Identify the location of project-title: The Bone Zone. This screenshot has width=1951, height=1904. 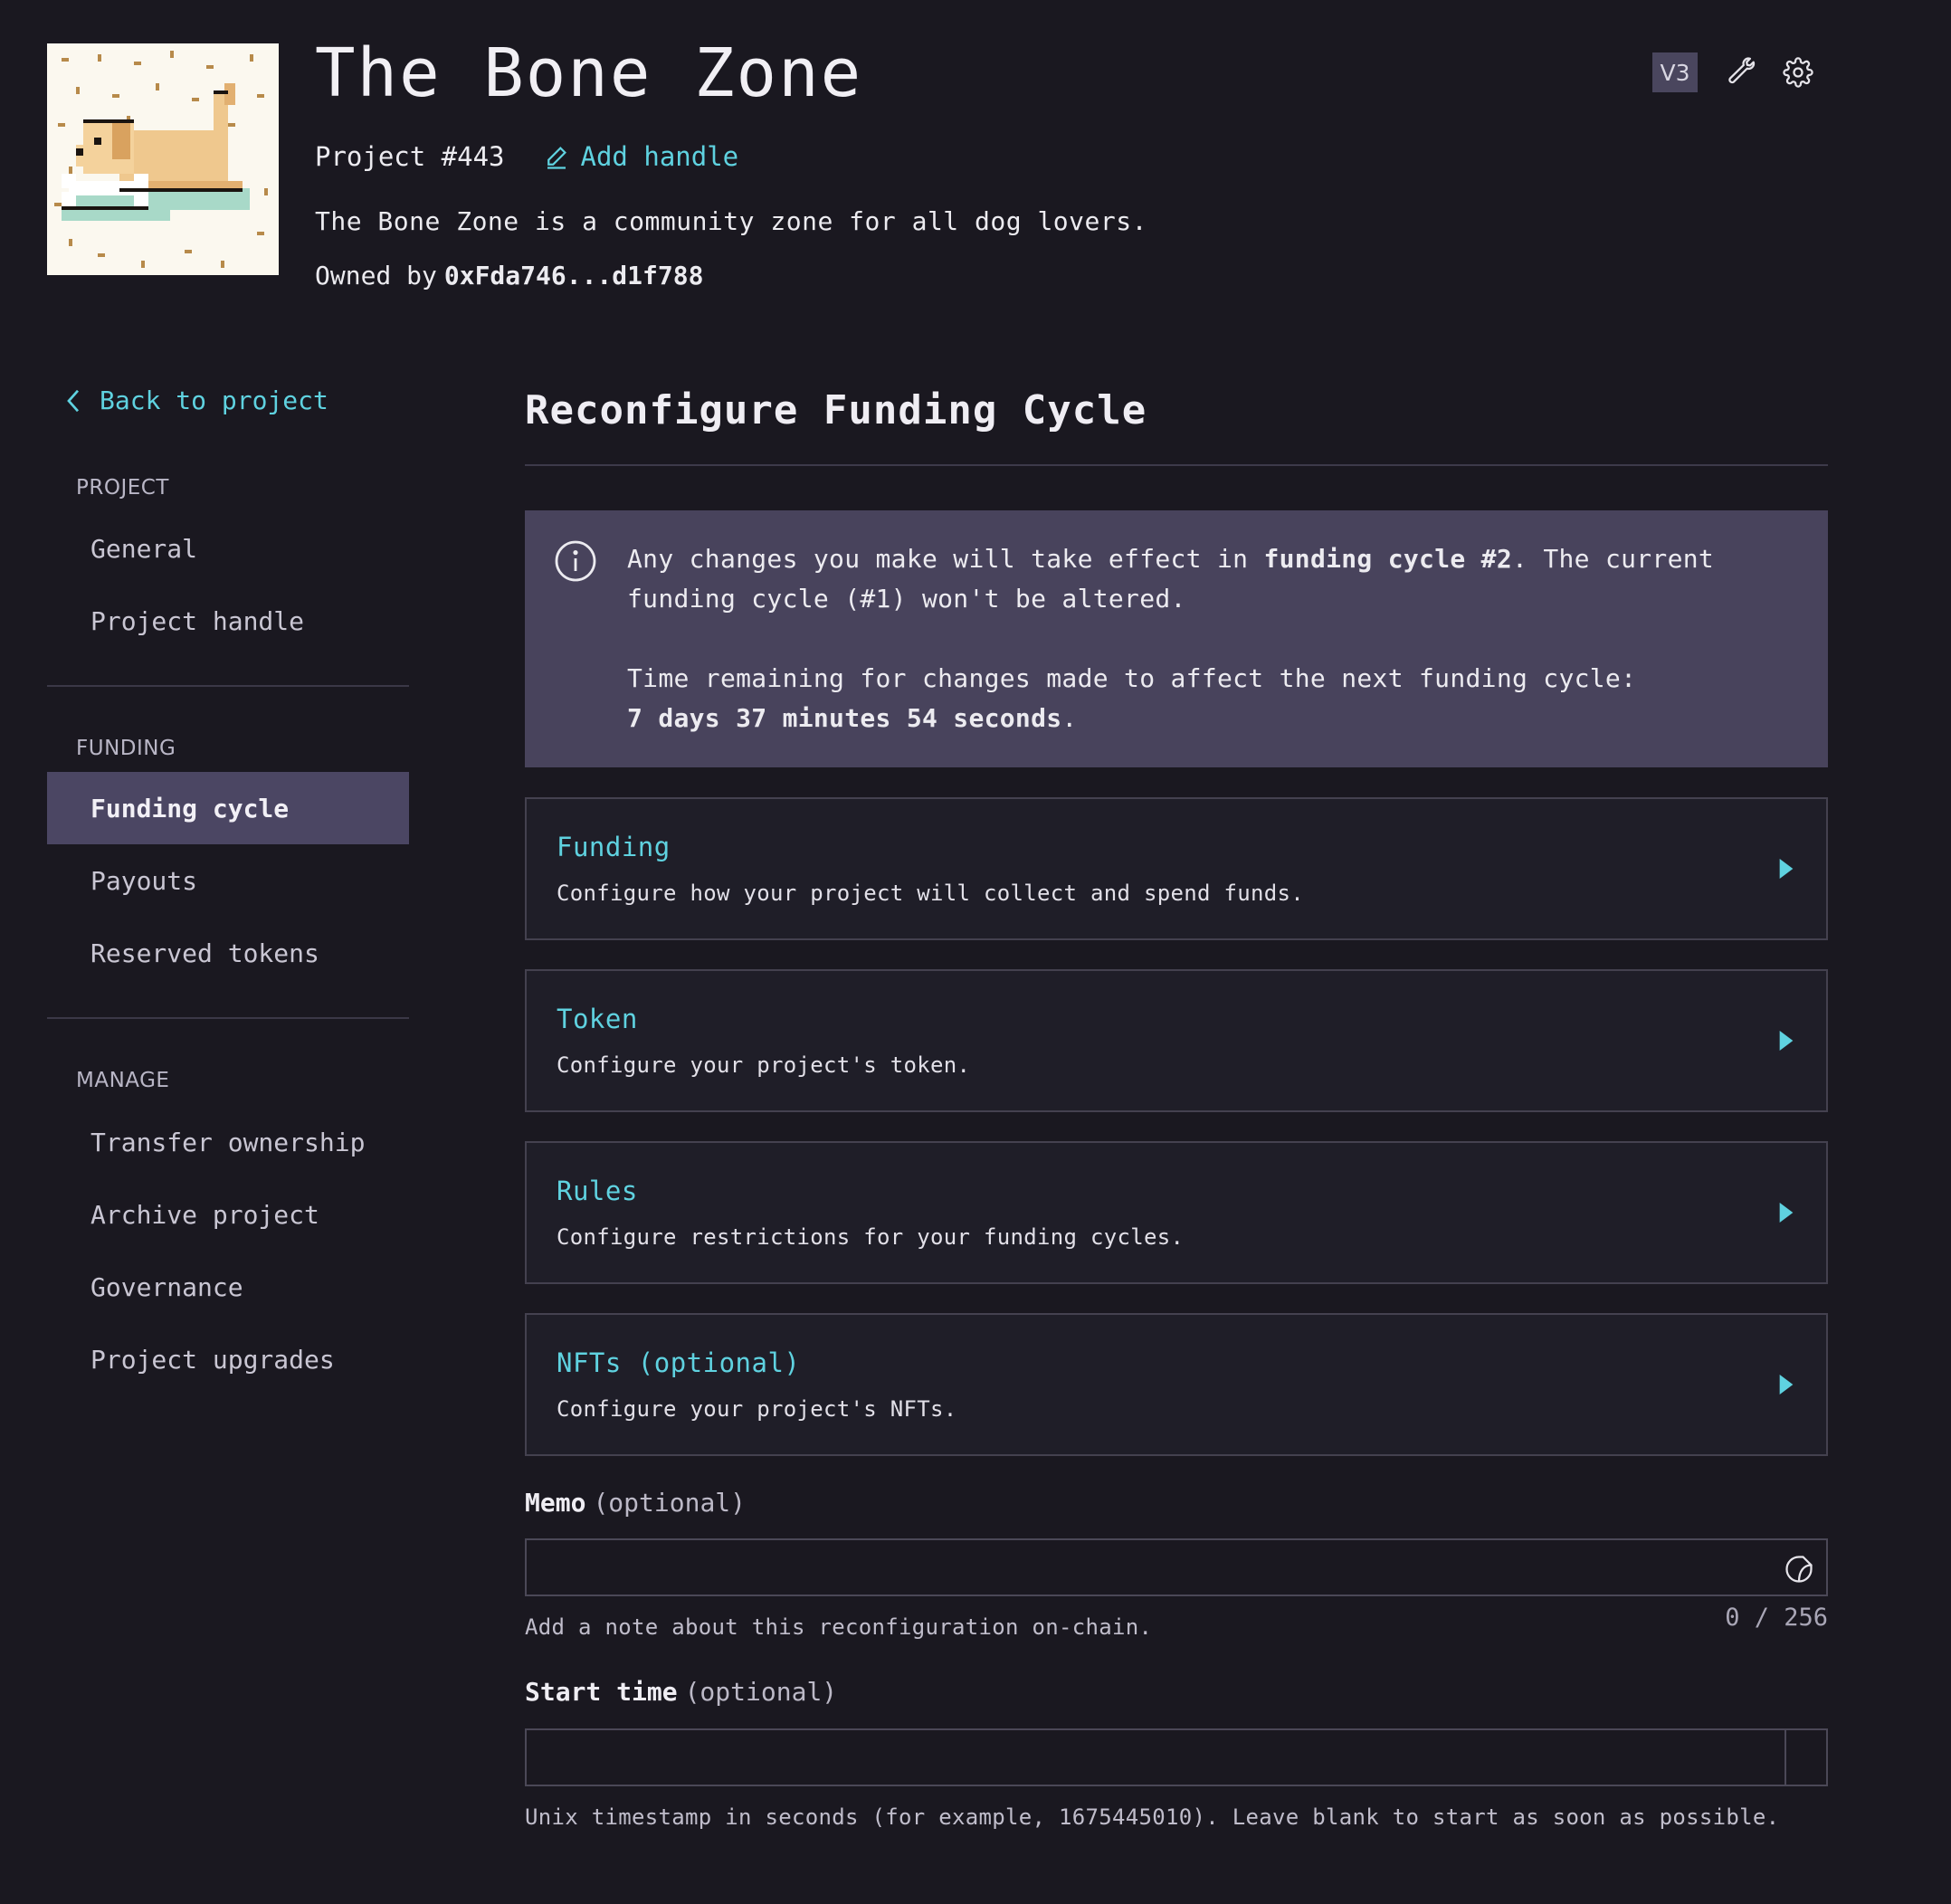
(589, 73).